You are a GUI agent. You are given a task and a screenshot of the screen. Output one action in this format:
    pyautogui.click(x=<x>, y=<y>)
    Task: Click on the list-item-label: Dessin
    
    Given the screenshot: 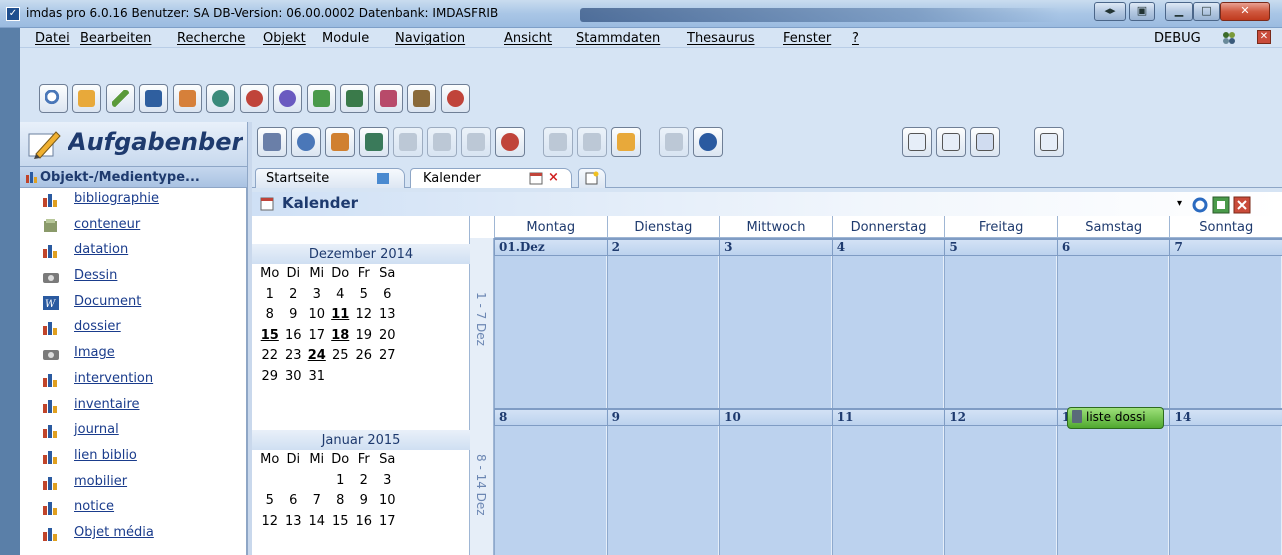 What is the action you would take?
    pyautogui.click(x=95, y=275)
    